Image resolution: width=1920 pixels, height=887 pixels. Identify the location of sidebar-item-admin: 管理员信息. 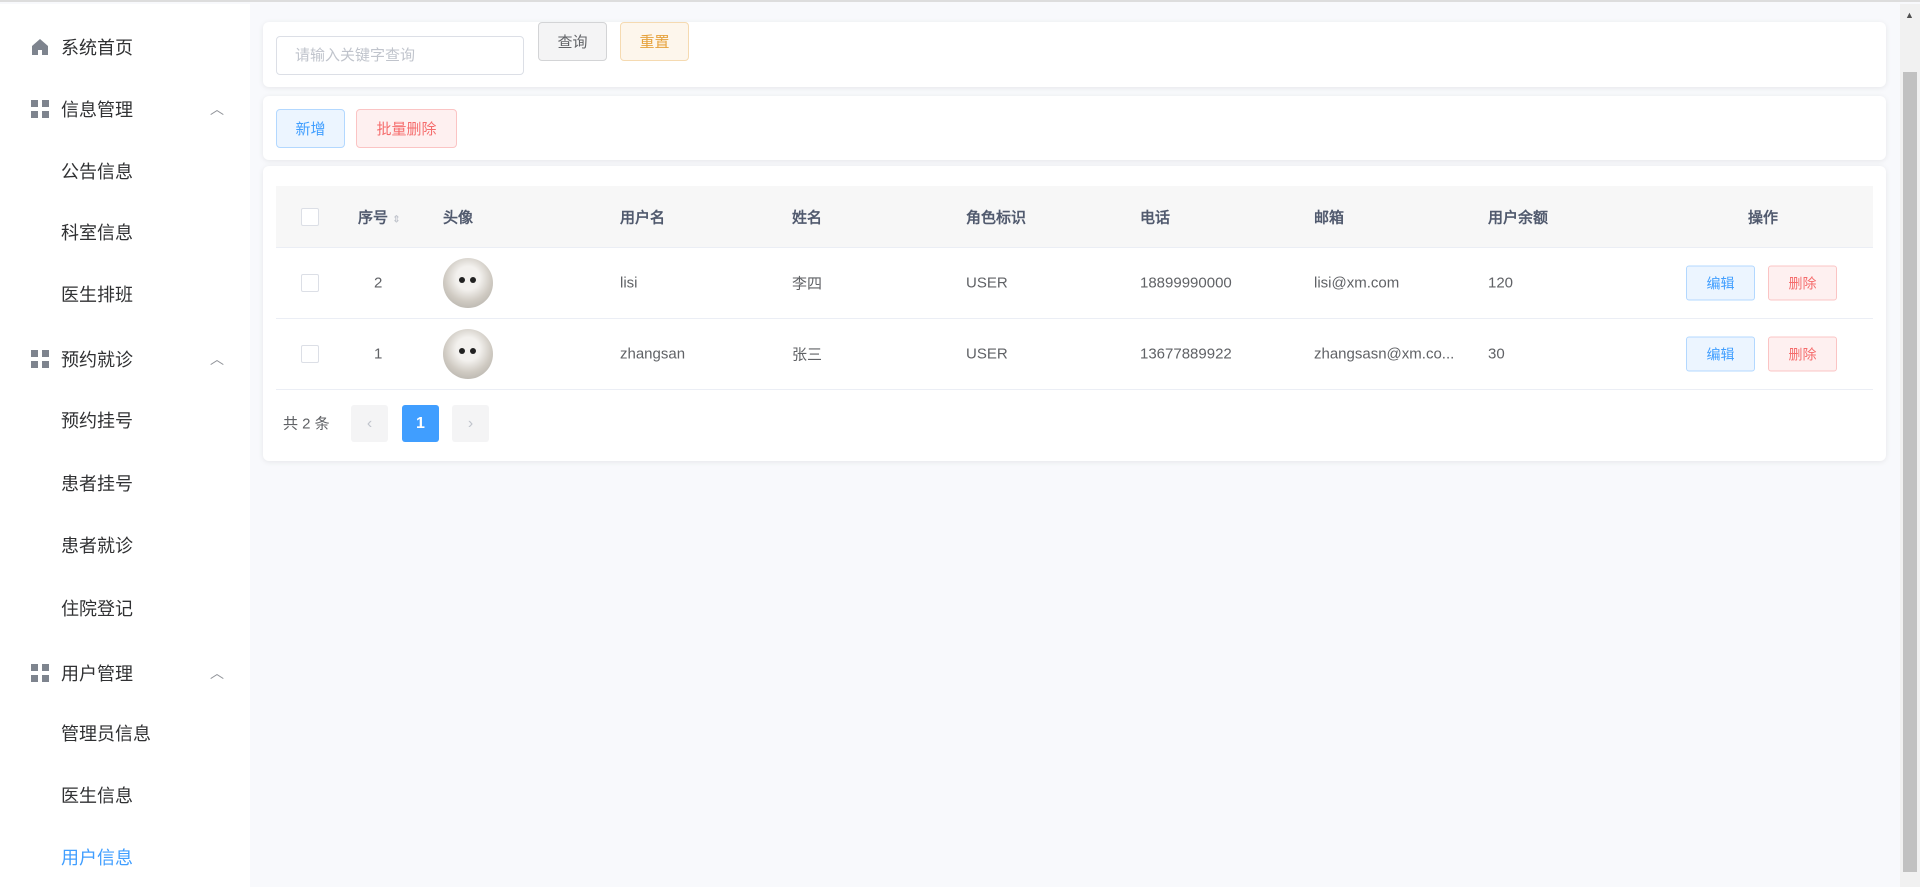
(125, 733).